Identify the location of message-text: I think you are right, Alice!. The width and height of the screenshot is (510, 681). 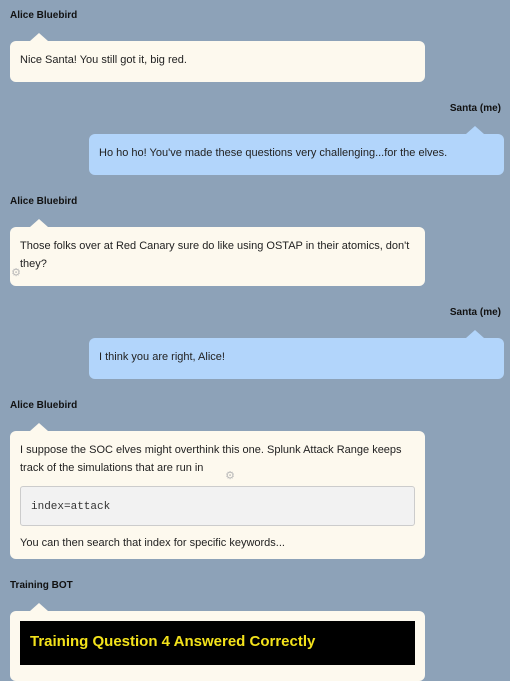
(162, 357).